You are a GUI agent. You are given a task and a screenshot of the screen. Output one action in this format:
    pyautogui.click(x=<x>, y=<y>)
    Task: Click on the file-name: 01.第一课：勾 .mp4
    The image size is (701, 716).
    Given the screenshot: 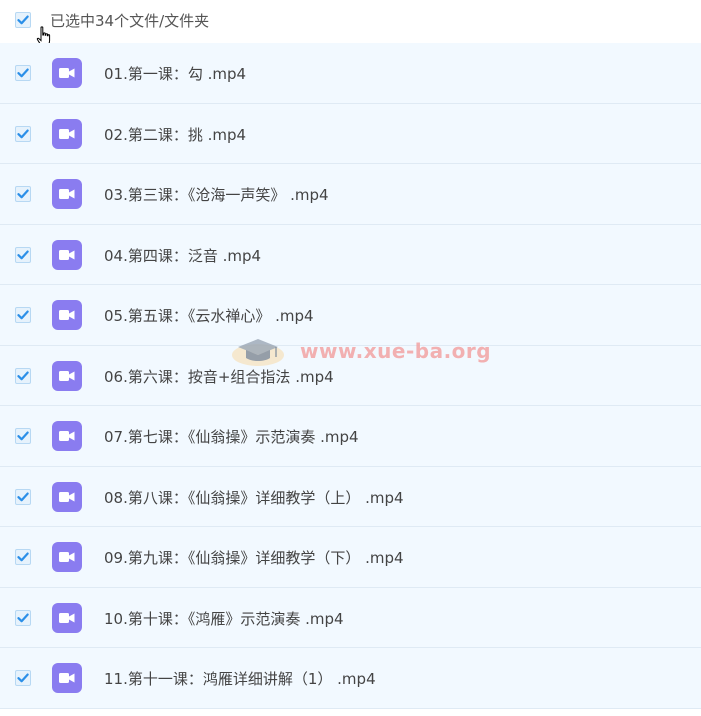 What is the action you would take?
    pyautogui.click(x=175, y=73)
    